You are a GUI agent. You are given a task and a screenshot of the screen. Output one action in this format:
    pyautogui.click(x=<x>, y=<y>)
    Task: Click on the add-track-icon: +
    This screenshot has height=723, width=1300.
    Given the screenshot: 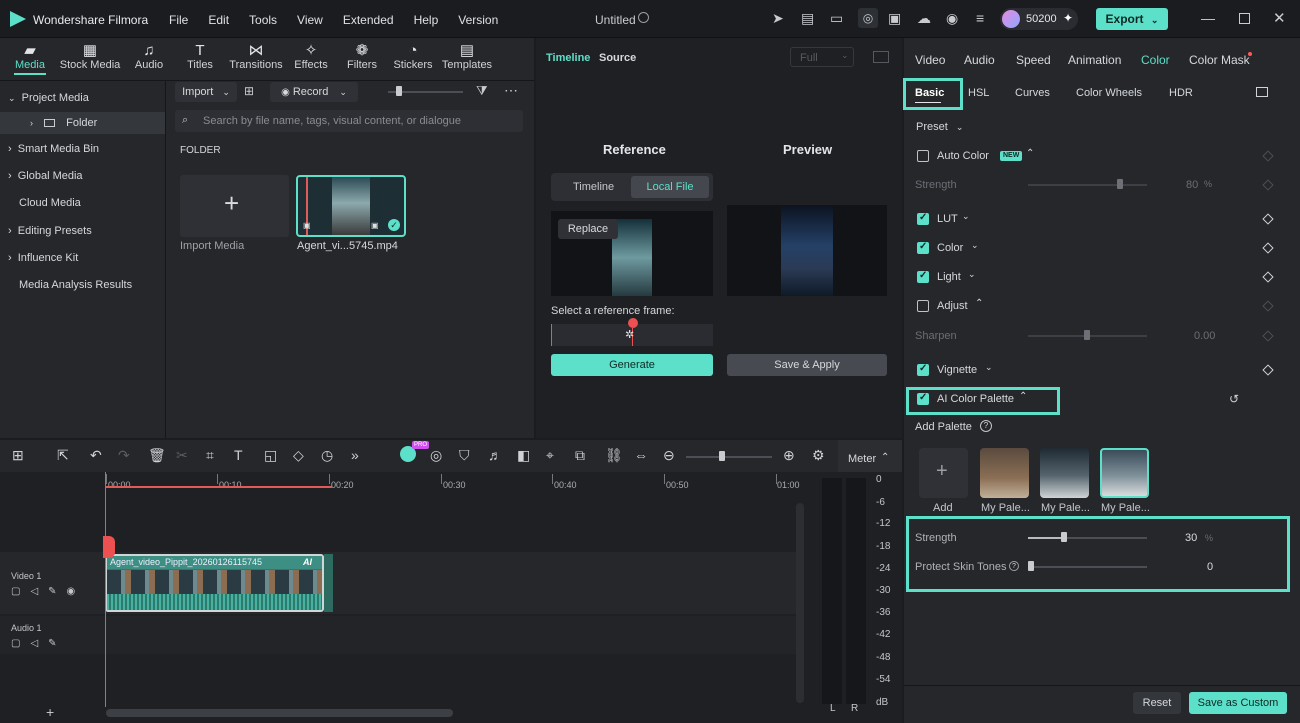 What is the action you would take?
    pyautogui.click(x=50, y=712)
    